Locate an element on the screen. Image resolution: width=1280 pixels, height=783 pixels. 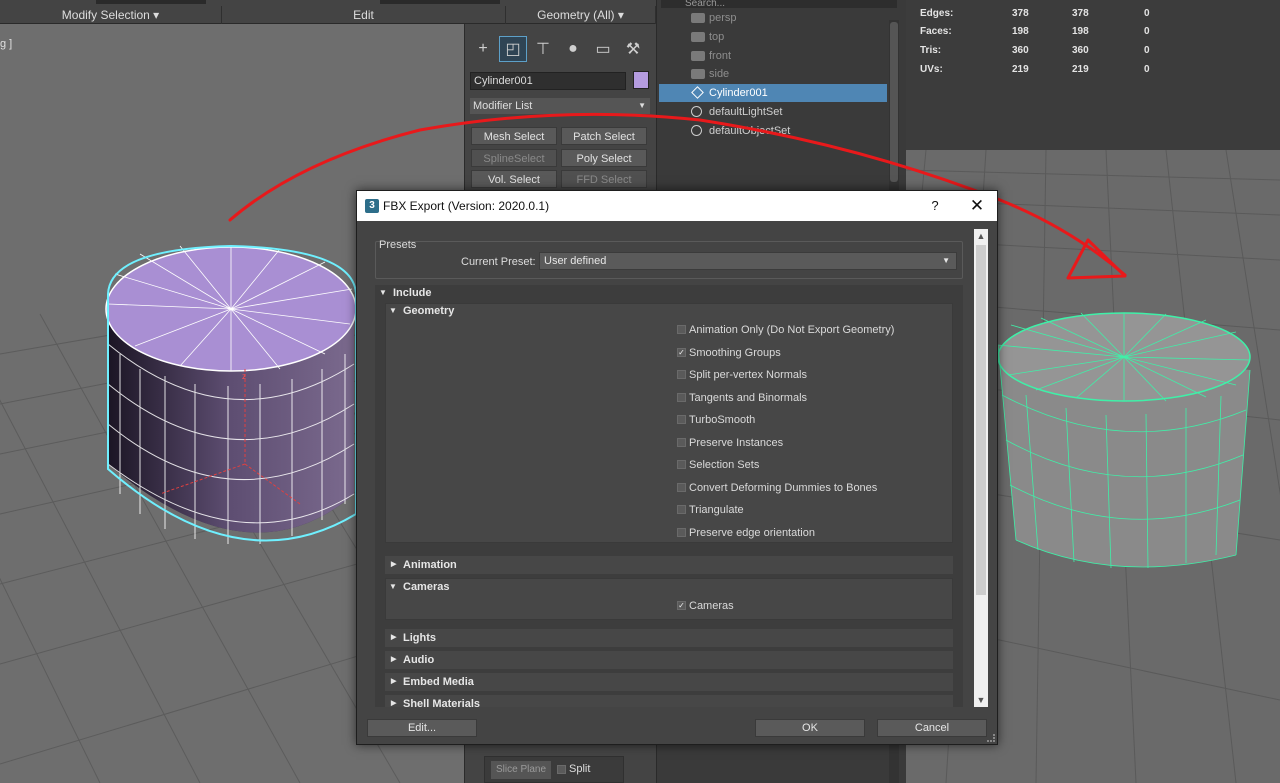
option-label: Animation Only (Do Not Export Geometry) is located at coordinates (792, 330).